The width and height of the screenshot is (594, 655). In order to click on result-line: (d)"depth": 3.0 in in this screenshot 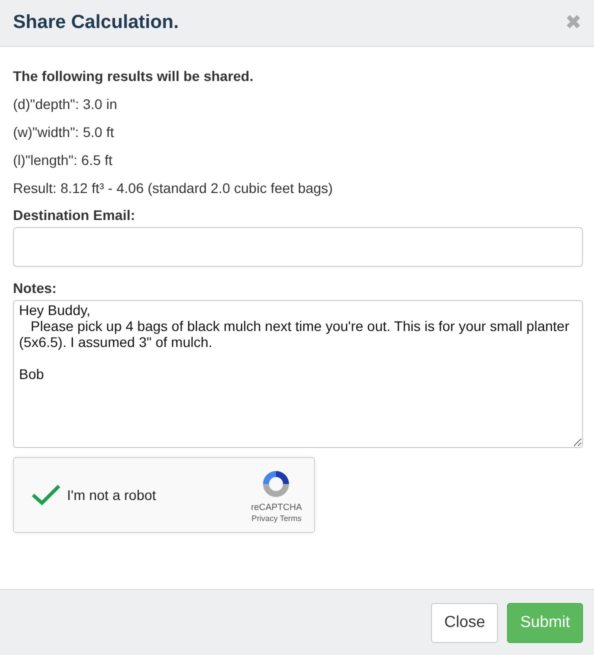, I will do `click(65, 105)`.